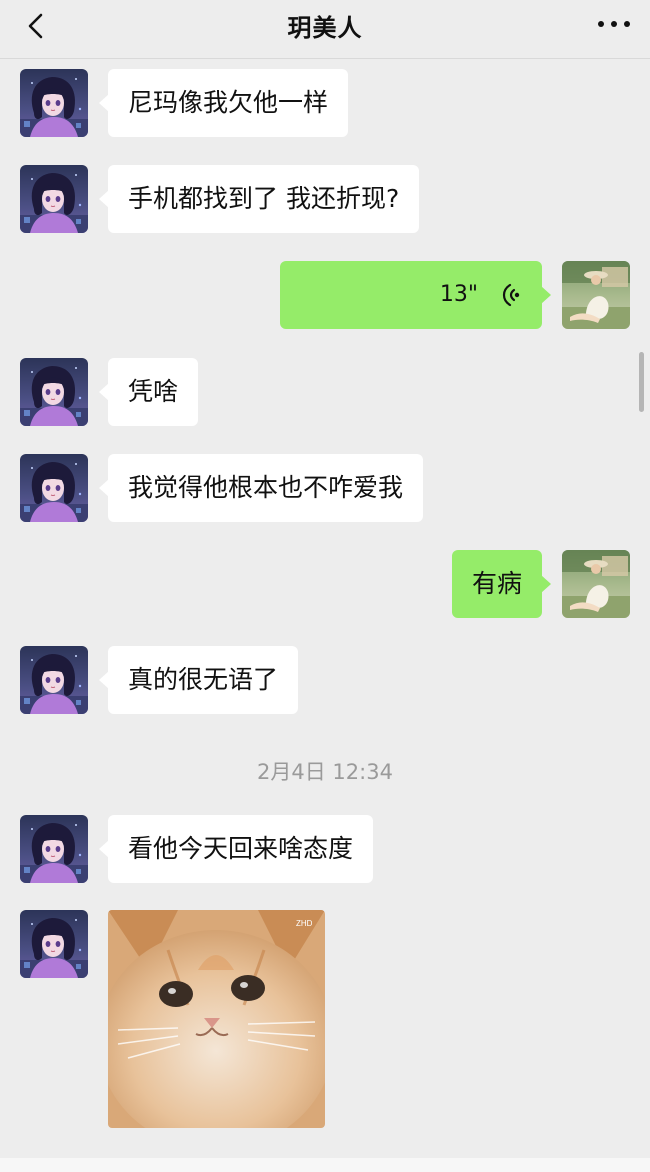 This screenshot has height=1172, width=650. I want to click on outgoing-message-bubble: 有病, so click(501, 584).